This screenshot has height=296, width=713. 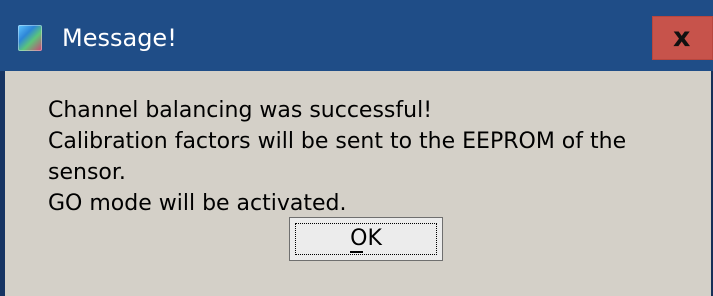 What do you see at coordinates (356, 252) in the screenshot?
I see `ok-mnemonic-underline` at bounding box center [356, 252].